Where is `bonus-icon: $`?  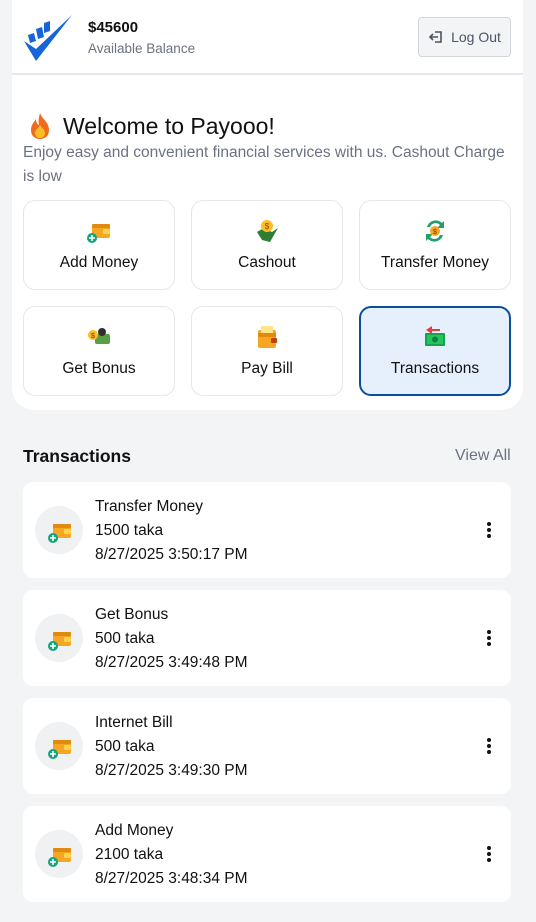 bonus-icon: $ is located at coordinates (99, 336).